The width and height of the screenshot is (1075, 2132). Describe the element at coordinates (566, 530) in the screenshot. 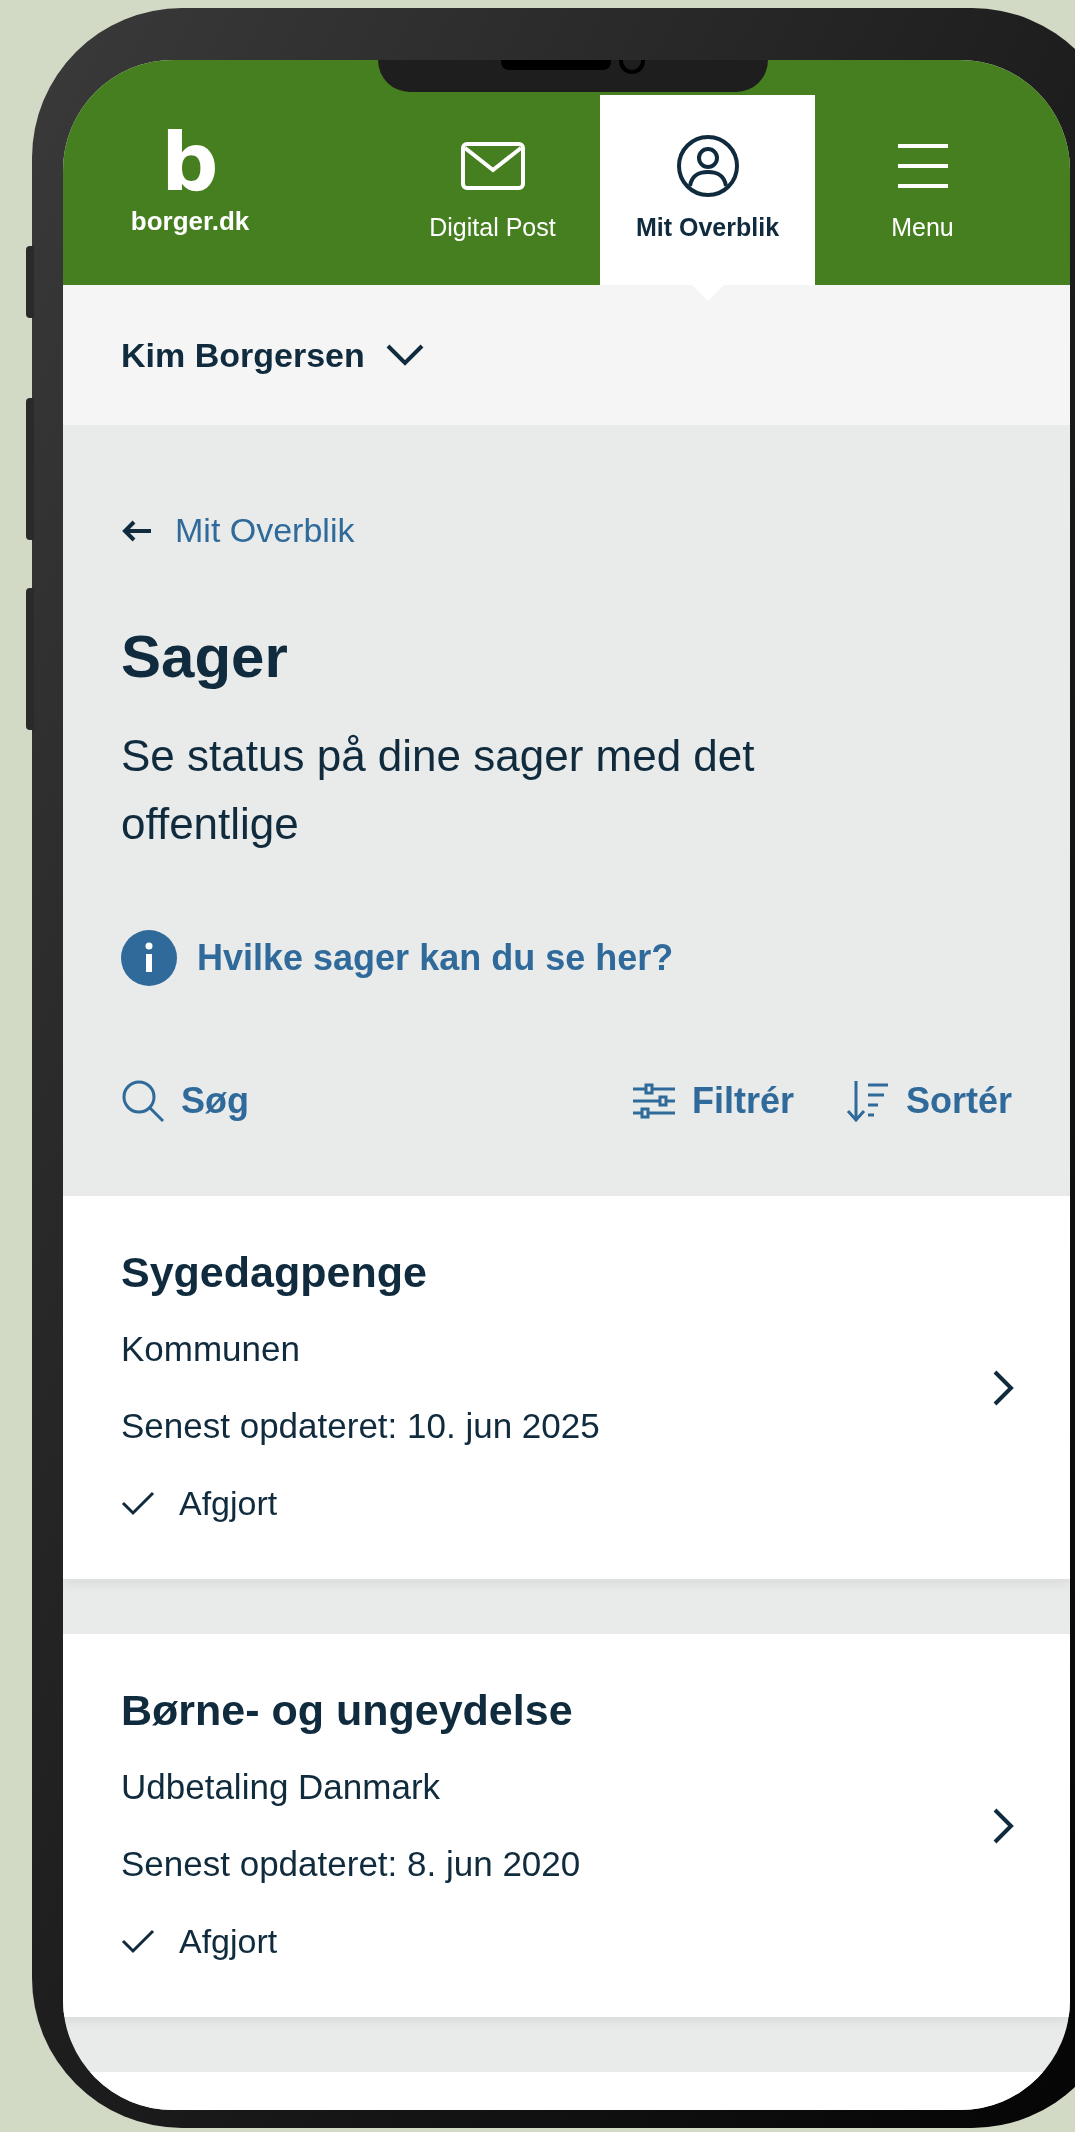

I see `back-link: Mit Overblik` at that location.